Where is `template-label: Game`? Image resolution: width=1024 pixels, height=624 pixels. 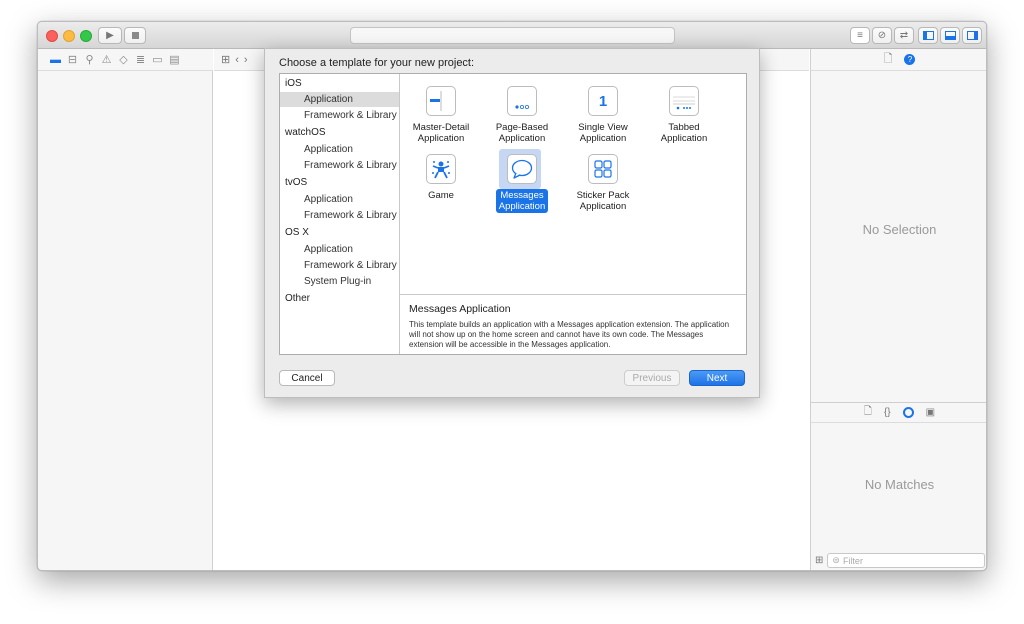
template-label: Game is located at coordinates (441, 195).